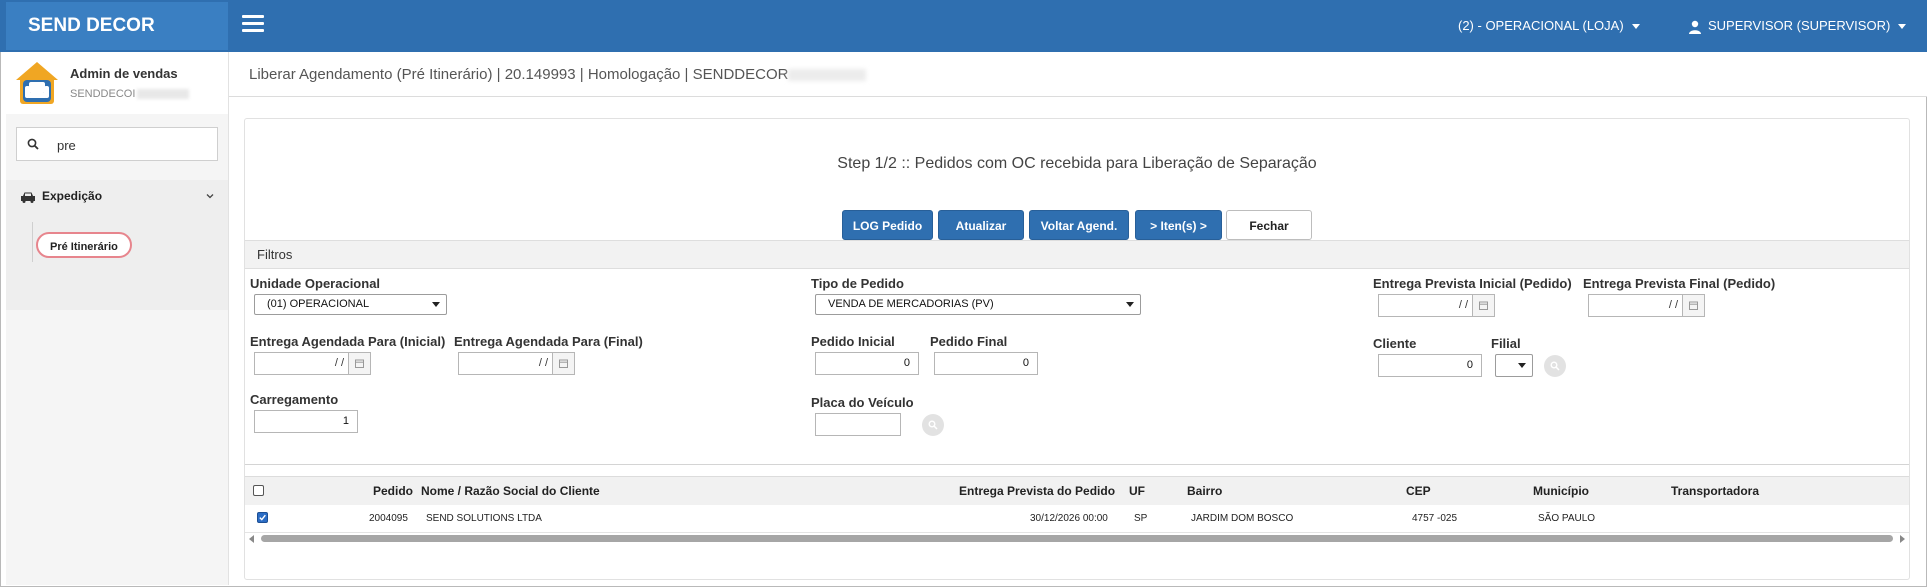  Describe the element at coordinates (117, 83) in the screenshot. I see `user-profile: Admin de vendas SENDDECOI` at that location.